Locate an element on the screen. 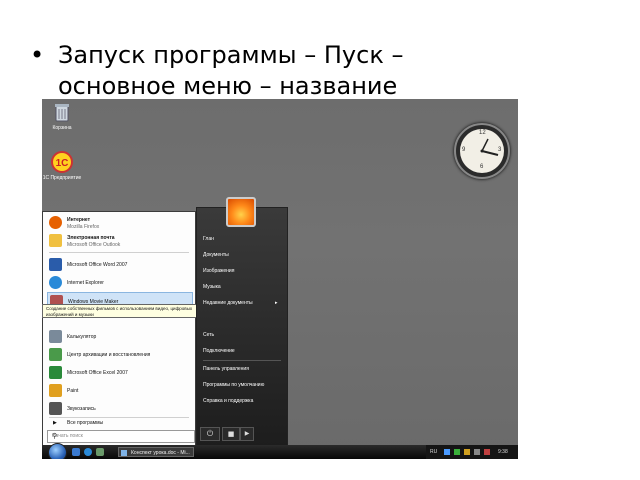  bullet-line-1: Запуск программы – Пуск – is located at coordinates (231, 55).